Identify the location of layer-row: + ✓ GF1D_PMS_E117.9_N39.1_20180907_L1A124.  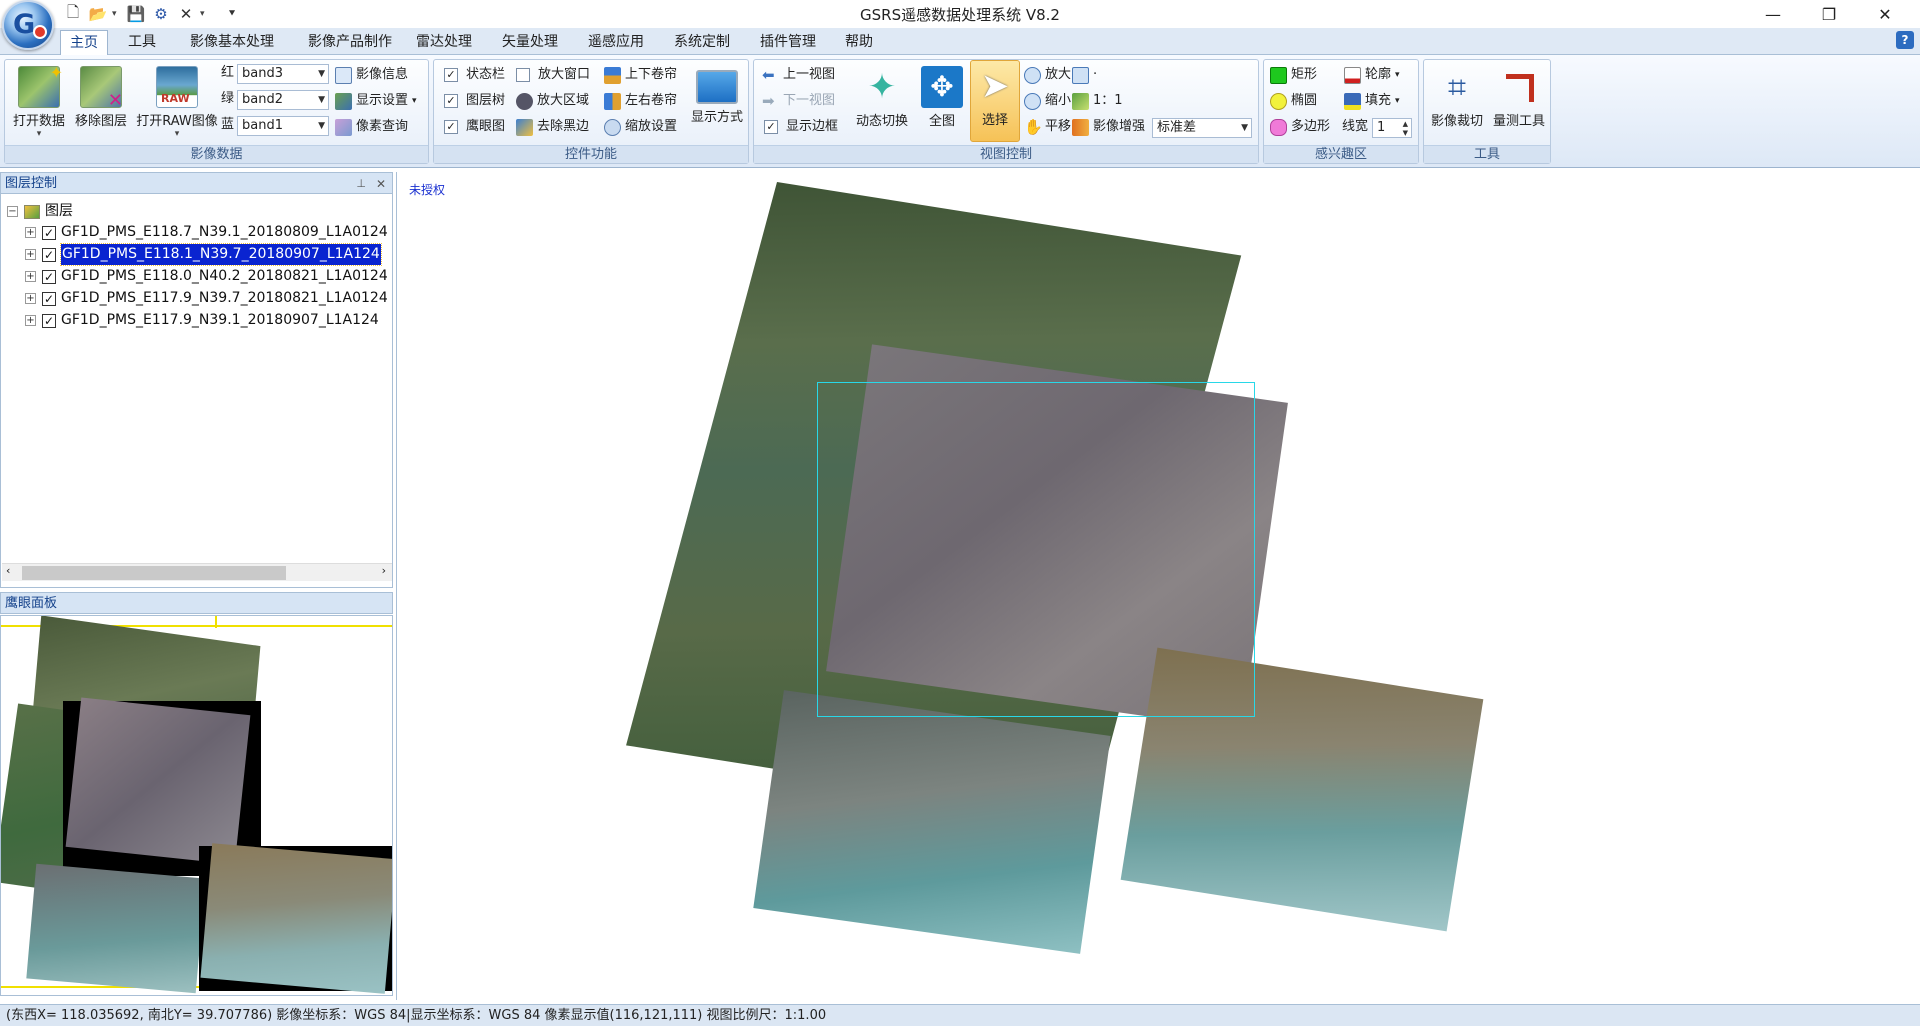
(202, 320).